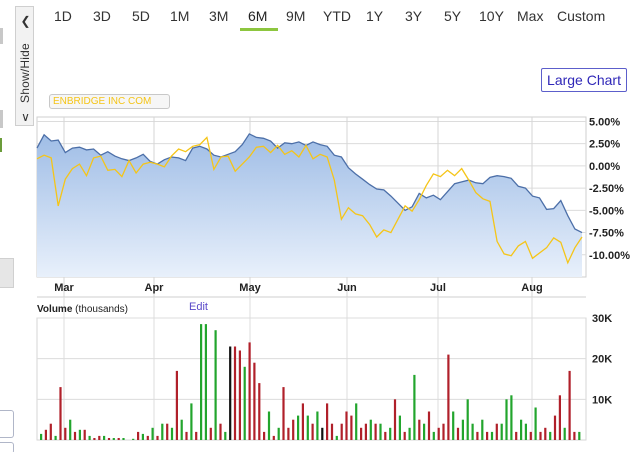 This screenshot has height=452, width=640. Describe the element at coordinates (250, 288) in the screenshot. I see `month-tick-label: May` at that location.